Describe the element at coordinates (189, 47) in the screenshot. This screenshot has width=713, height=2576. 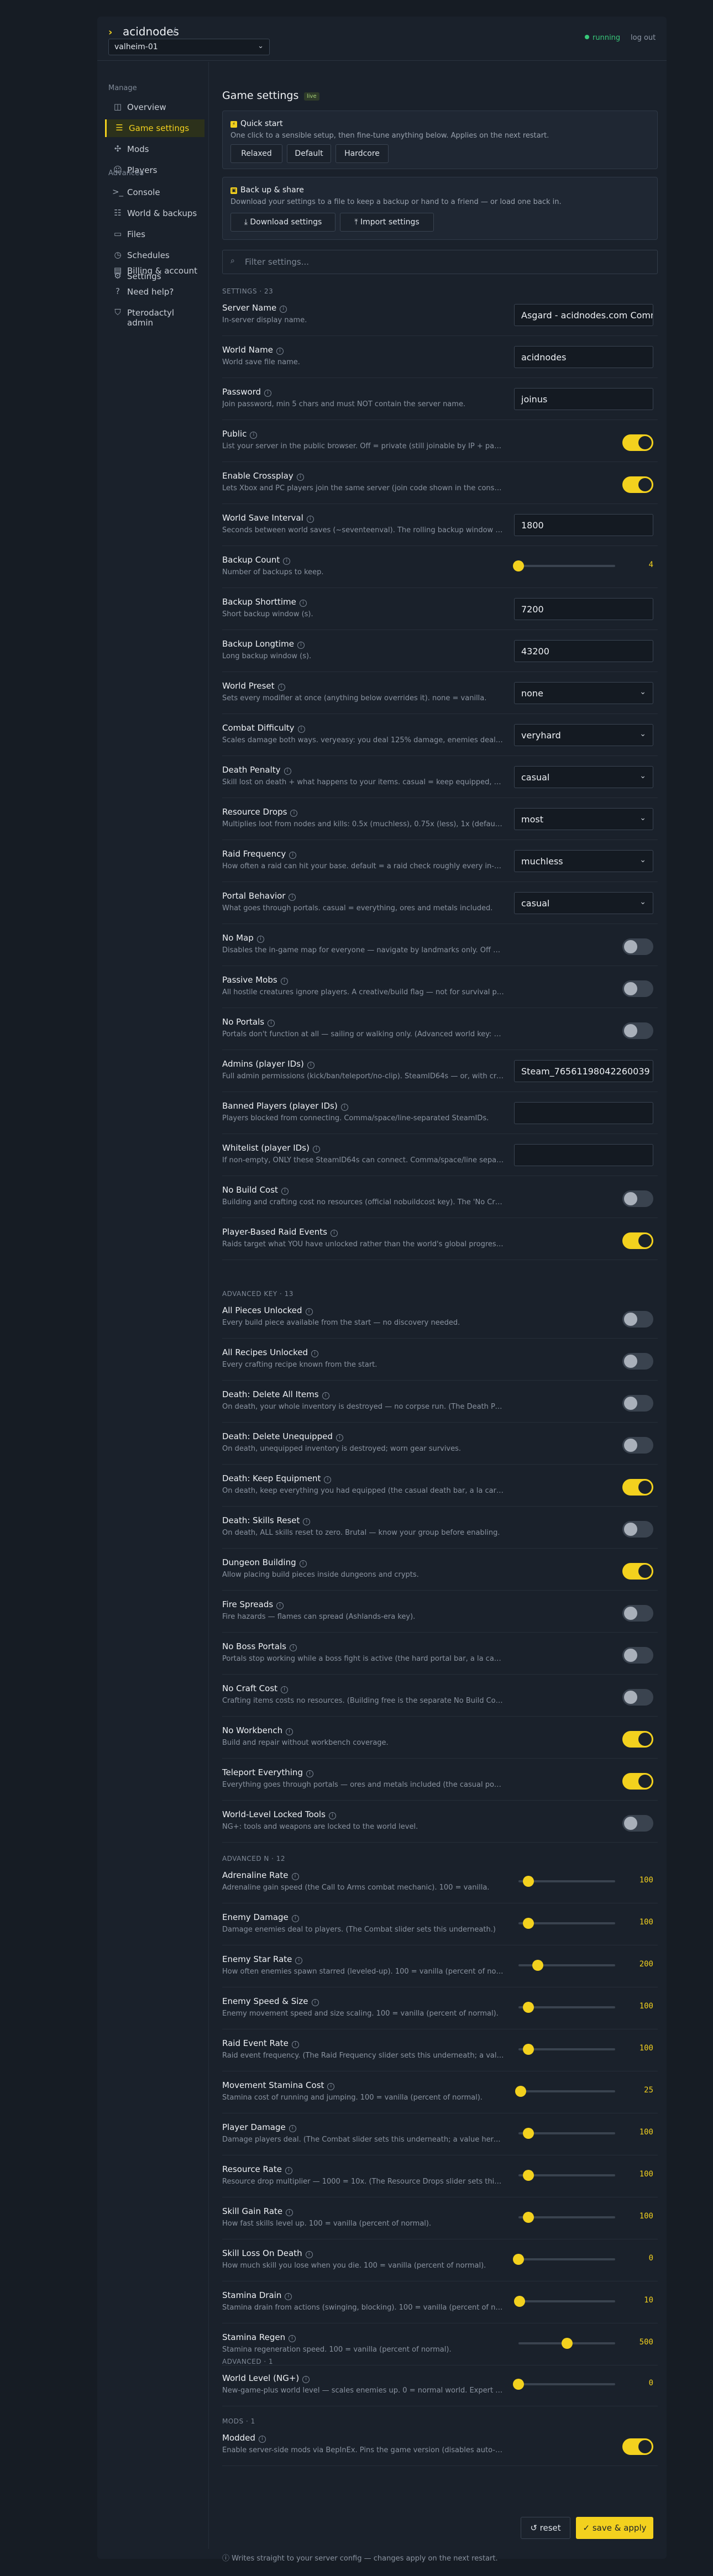
I see `server-select: valheim-01 ⌄` at that location.